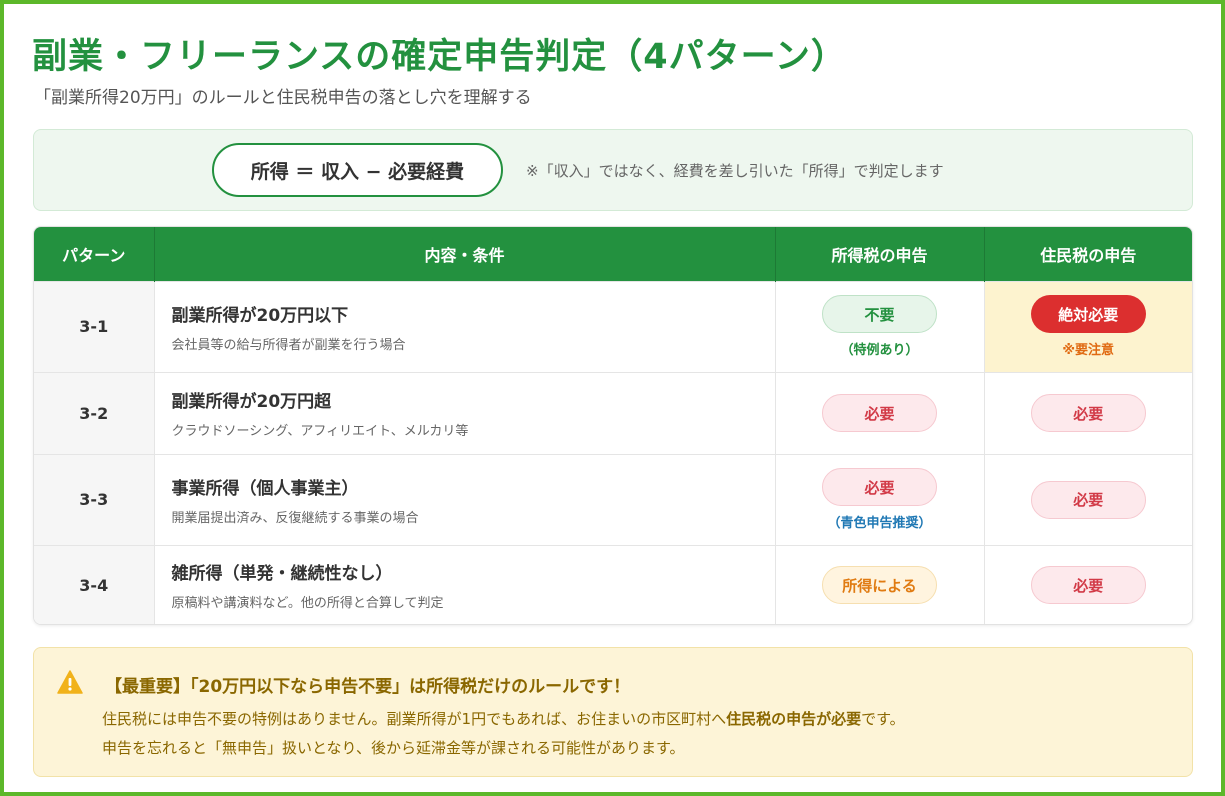 This screenshot has height=796, width=1225. I want to click on pattern-description: クラウドソーシング、アフィリエイト、メルカリ等, so click(320, 431).